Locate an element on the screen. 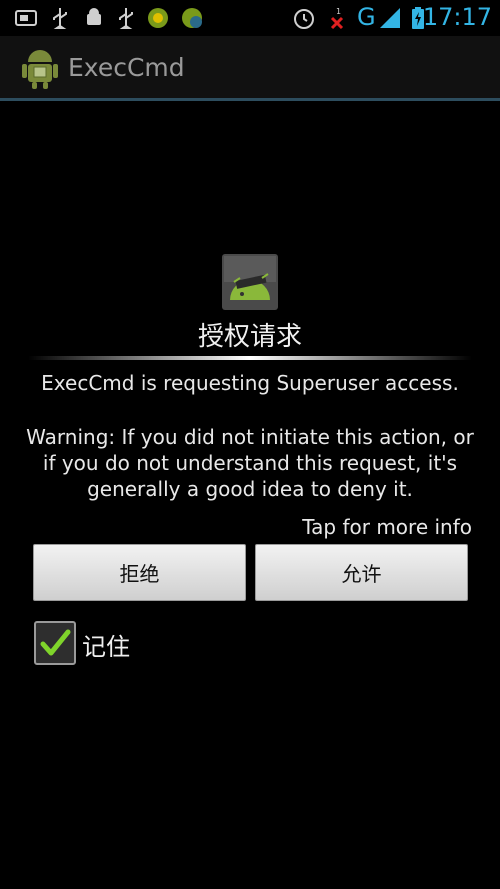 This screenshot has width=500, height=889. request-message: ExecCmd is requesting Superuser access. is located at coordinates (250, 383).